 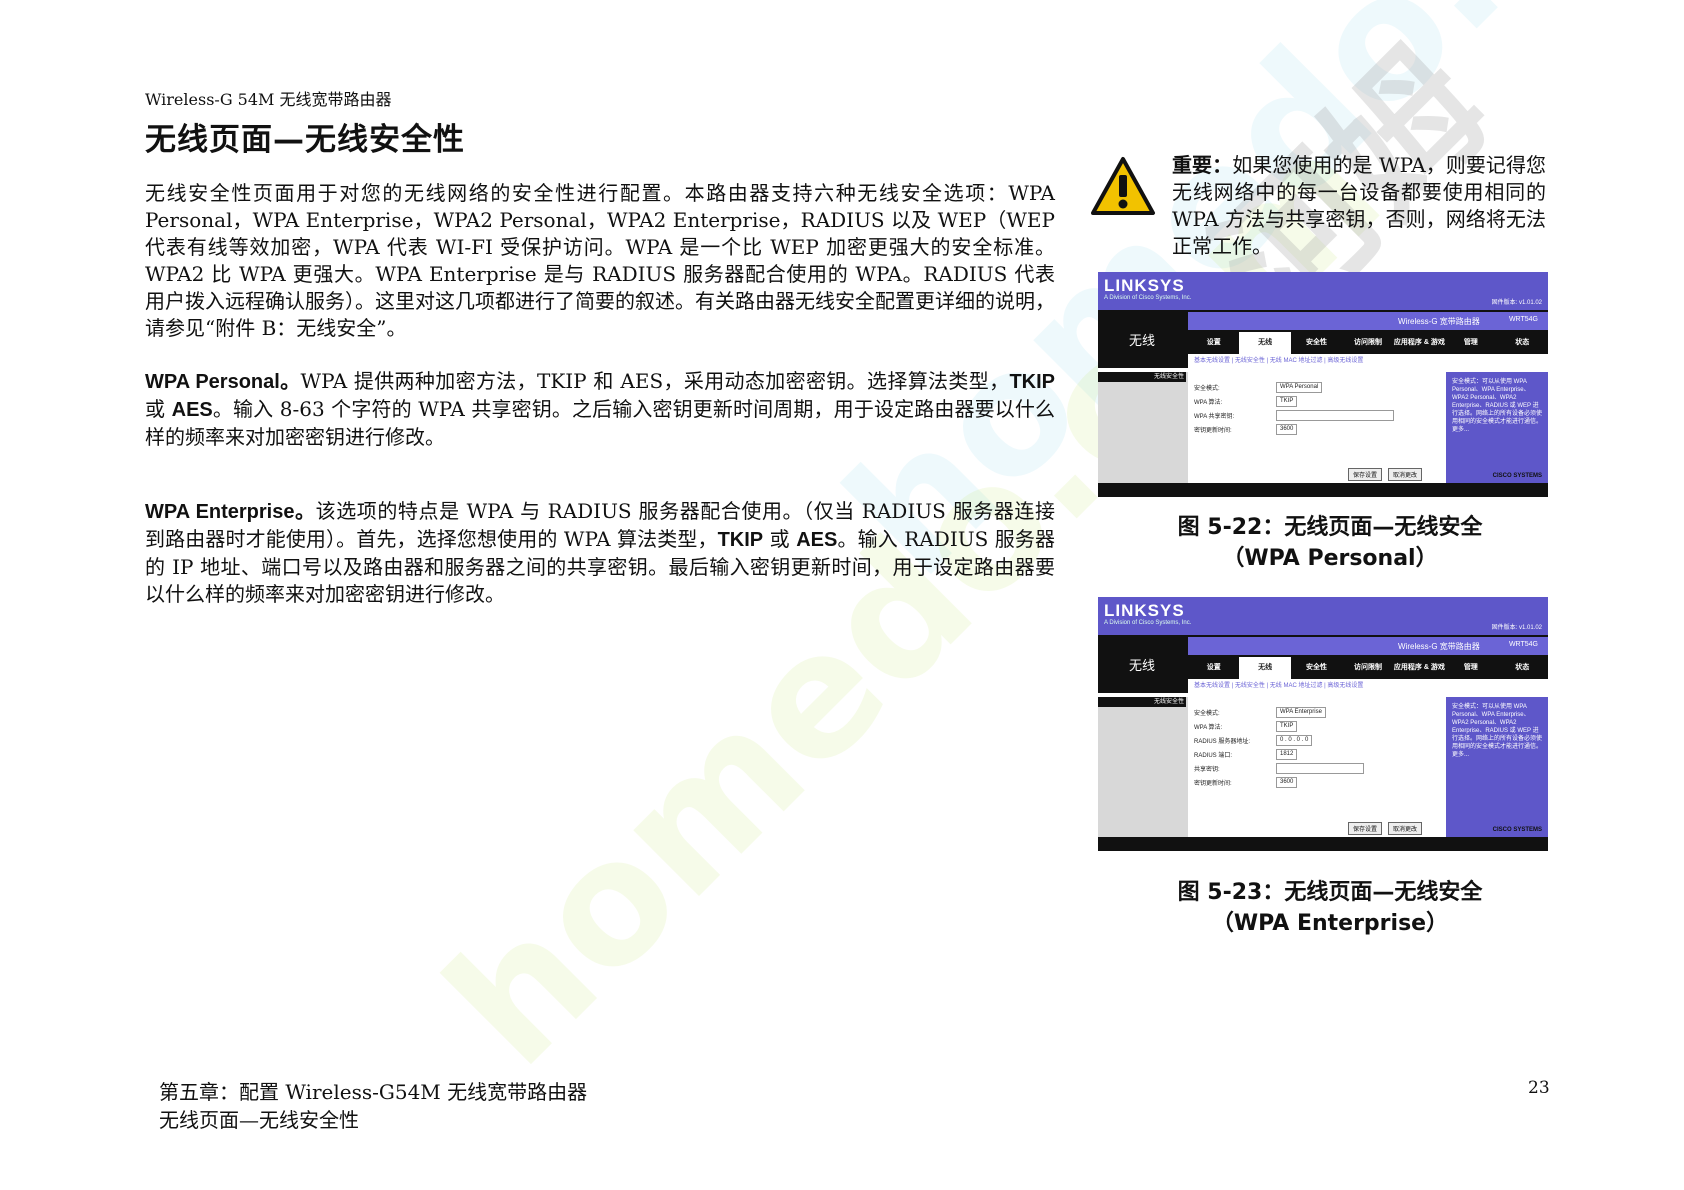 What do you see at coordinates (268, 99) in the screenshot?
I see `running-header: Wireless-G 54M 无线宽带路由器` at bounding box center [268, 99].